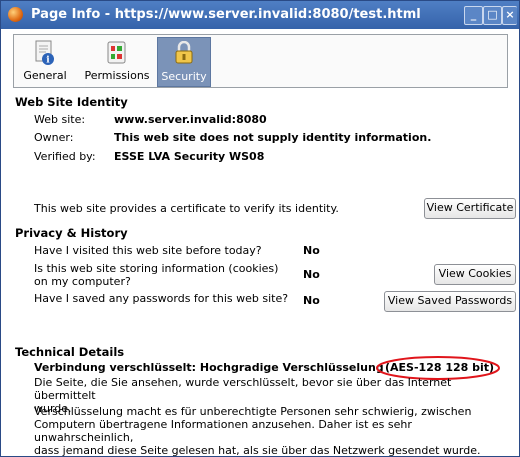 This screenshot has width=520, height=457. What do you see at coordinates (117, 75) in the screenshot?
I see `tab-permissions-label: Permissions` at bounding box center [117, 75].